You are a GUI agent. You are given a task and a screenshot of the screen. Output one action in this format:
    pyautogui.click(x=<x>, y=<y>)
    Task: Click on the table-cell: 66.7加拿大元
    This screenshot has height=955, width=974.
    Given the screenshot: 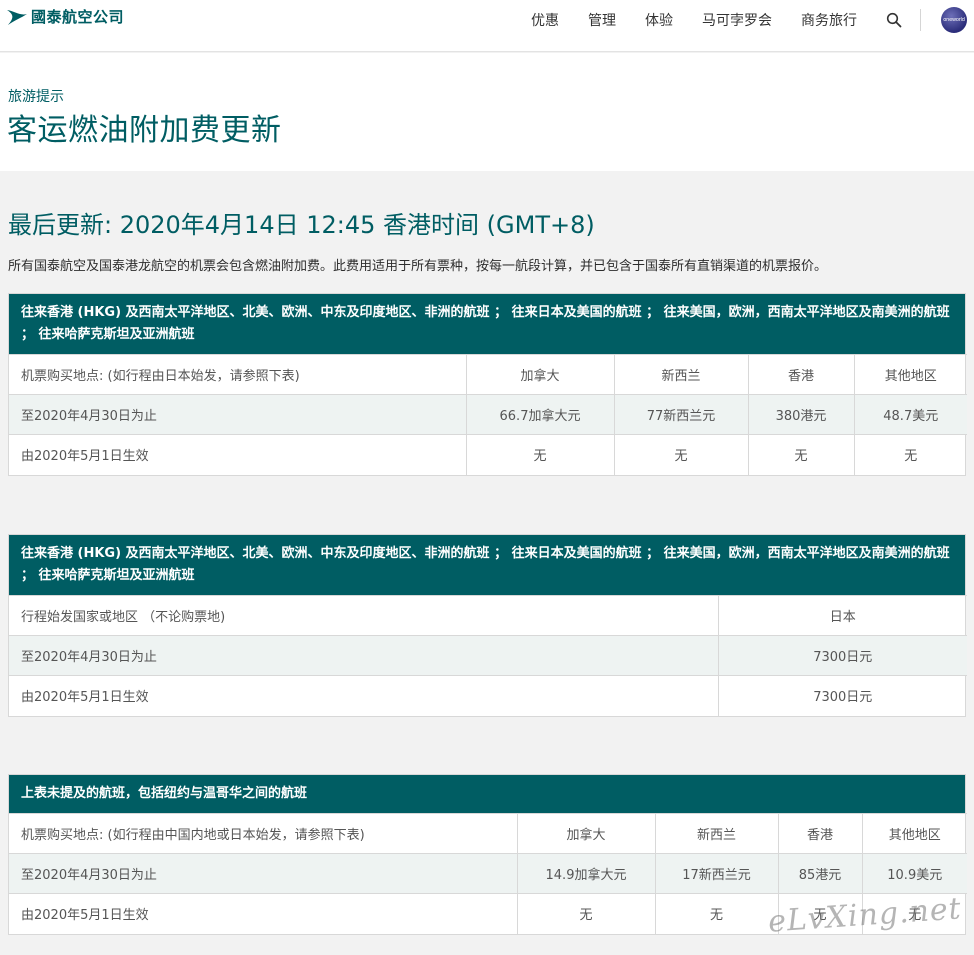 What is the action you would take?
    pyautogui.click(x=539, y=414)
    